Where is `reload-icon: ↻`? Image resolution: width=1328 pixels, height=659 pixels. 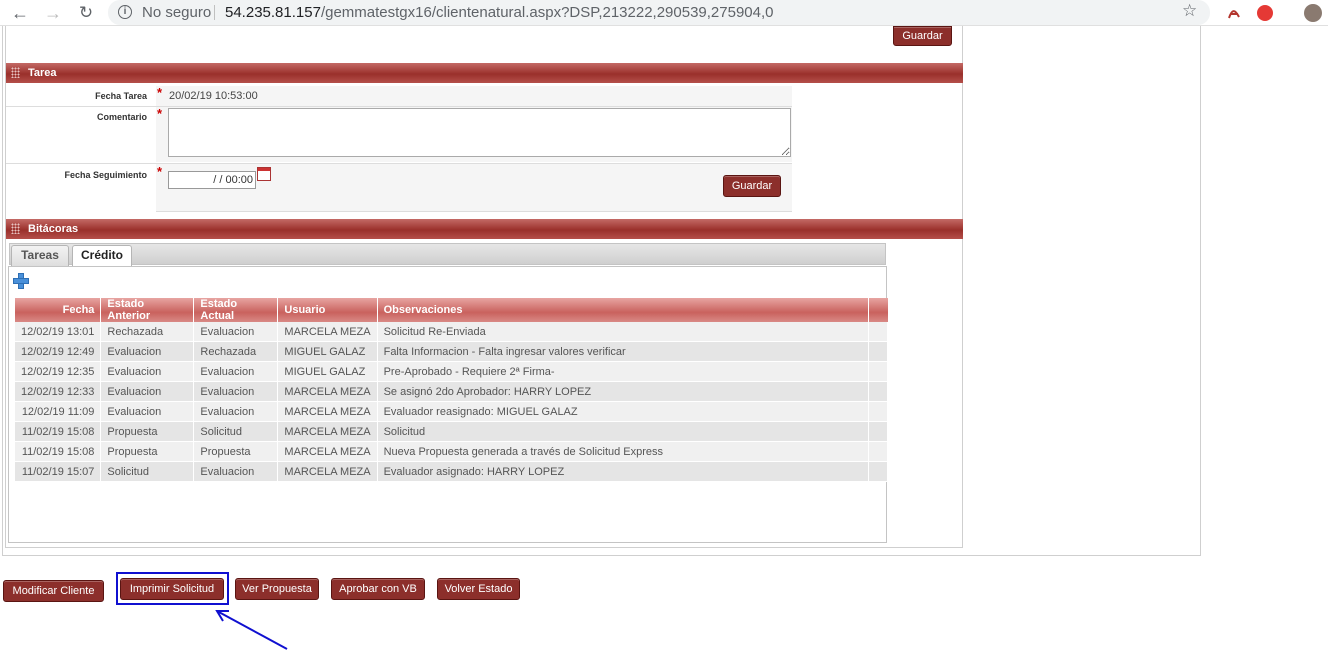
reload-icon: ↻ is located at coordinates (86, 13).